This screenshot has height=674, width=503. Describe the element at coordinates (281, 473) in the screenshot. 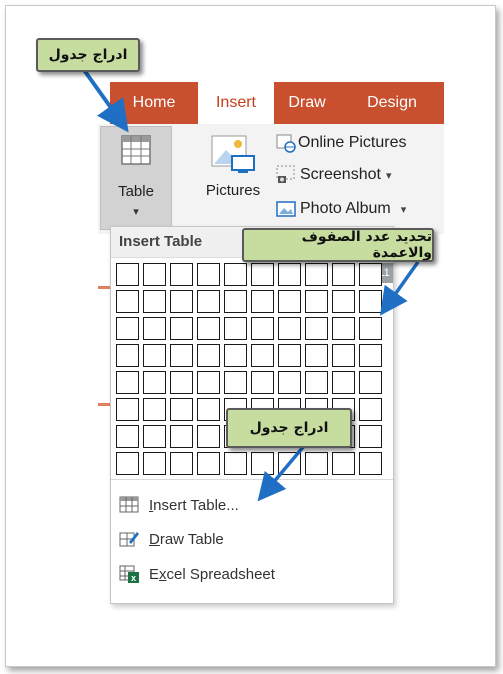

I see `arrow-to-insert-table` at that location.